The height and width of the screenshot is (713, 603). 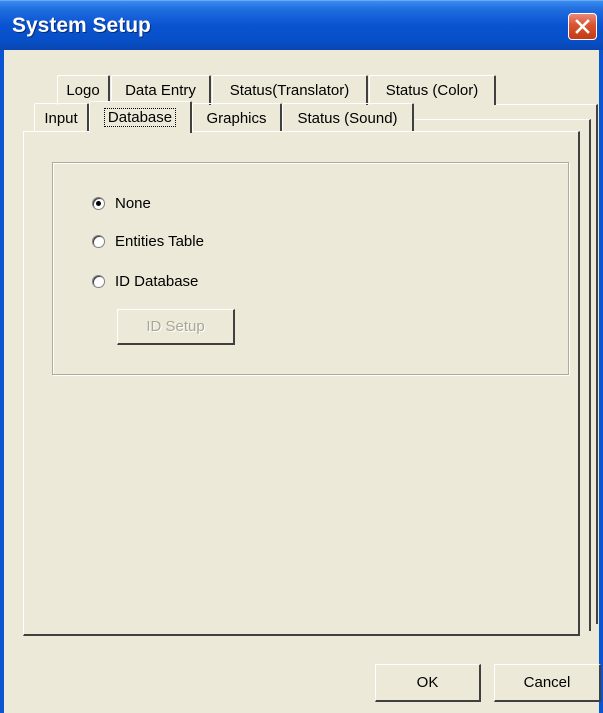 I want to click on tab-status-color: Status (Color), so click(x=432, y=90).